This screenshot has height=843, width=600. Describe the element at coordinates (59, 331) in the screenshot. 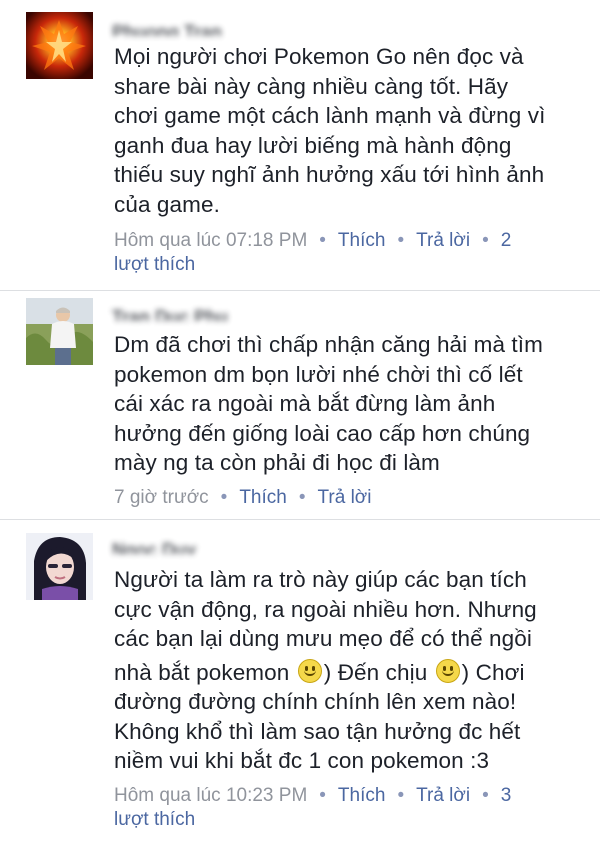

I see `person-photo-icon` at that location.